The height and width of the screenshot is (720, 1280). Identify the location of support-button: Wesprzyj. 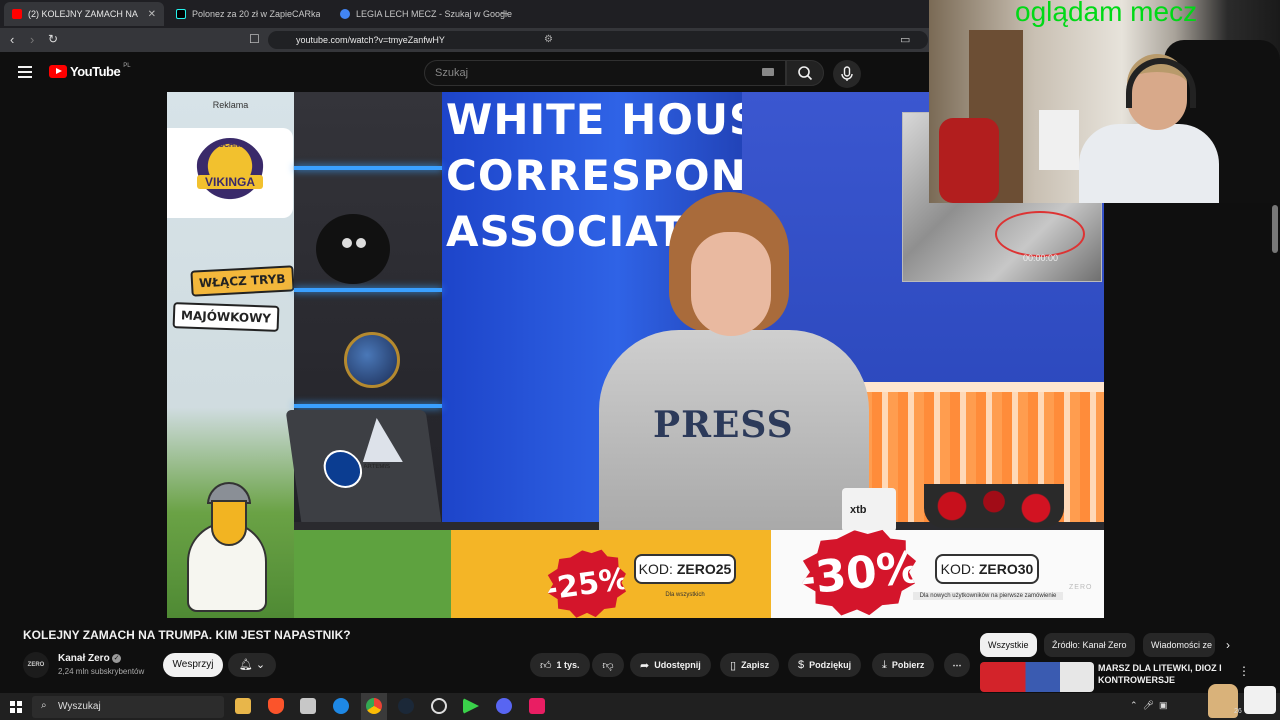
(193, 665).